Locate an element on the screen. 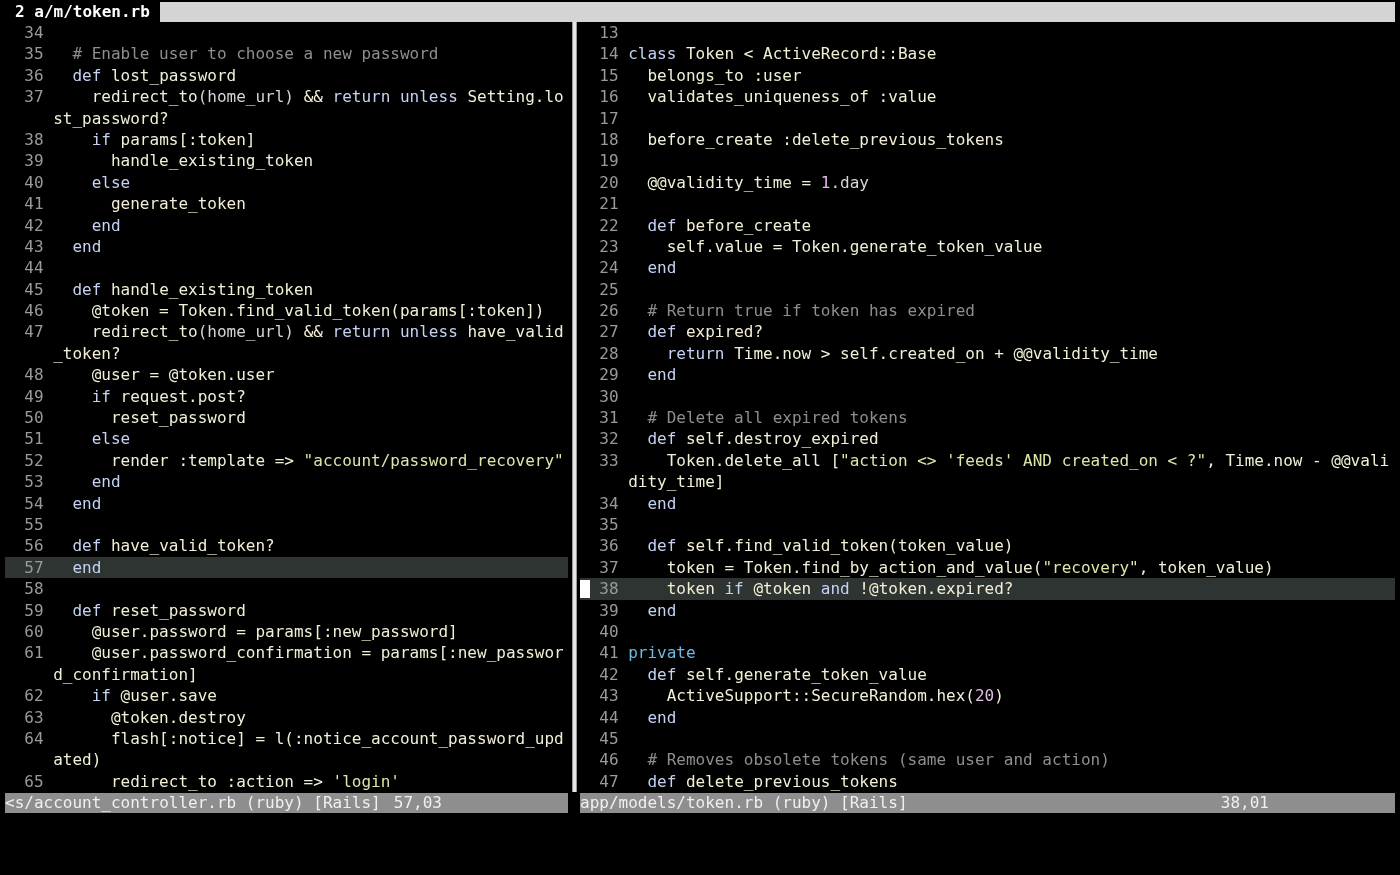 The height and width of the screenshot is (875, 1400). line-number: 15 is located at coordinates (608, 75).